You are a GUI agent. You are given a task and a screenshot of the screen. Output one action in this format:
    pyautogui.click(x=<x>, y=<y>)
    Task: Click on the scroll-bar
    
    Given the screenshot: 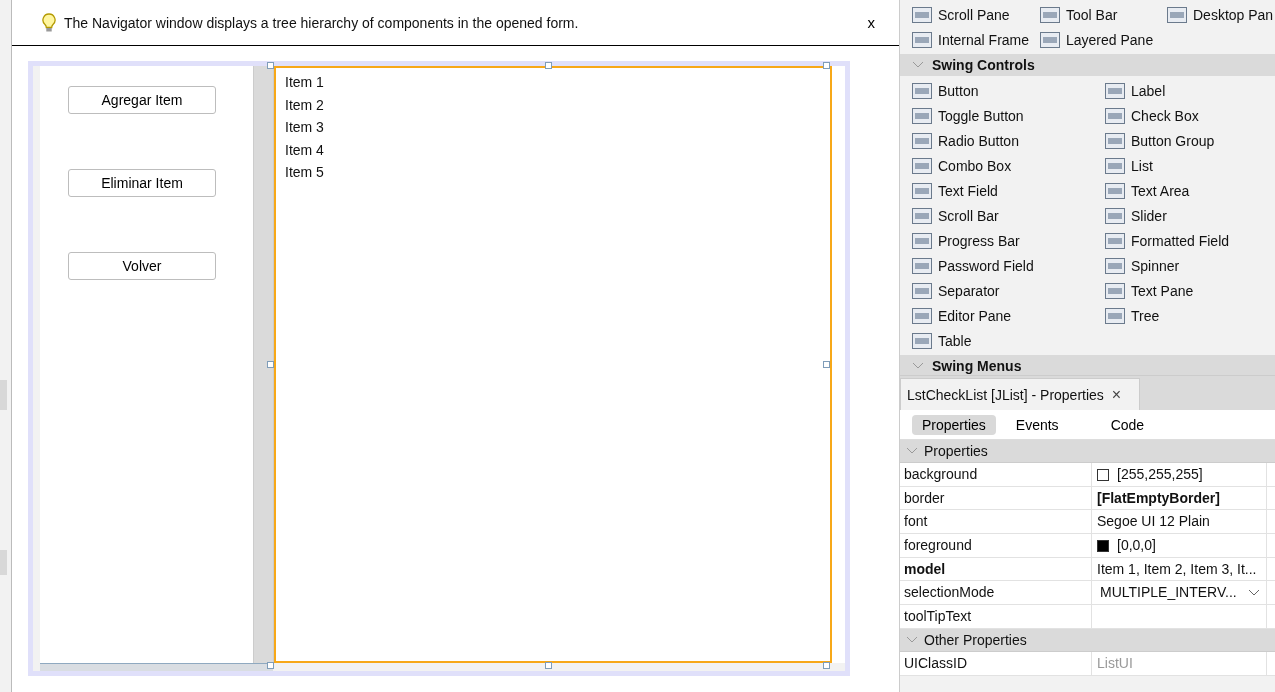 What is the action you would take?
    pyautogui.click(x=156, y=667)
    